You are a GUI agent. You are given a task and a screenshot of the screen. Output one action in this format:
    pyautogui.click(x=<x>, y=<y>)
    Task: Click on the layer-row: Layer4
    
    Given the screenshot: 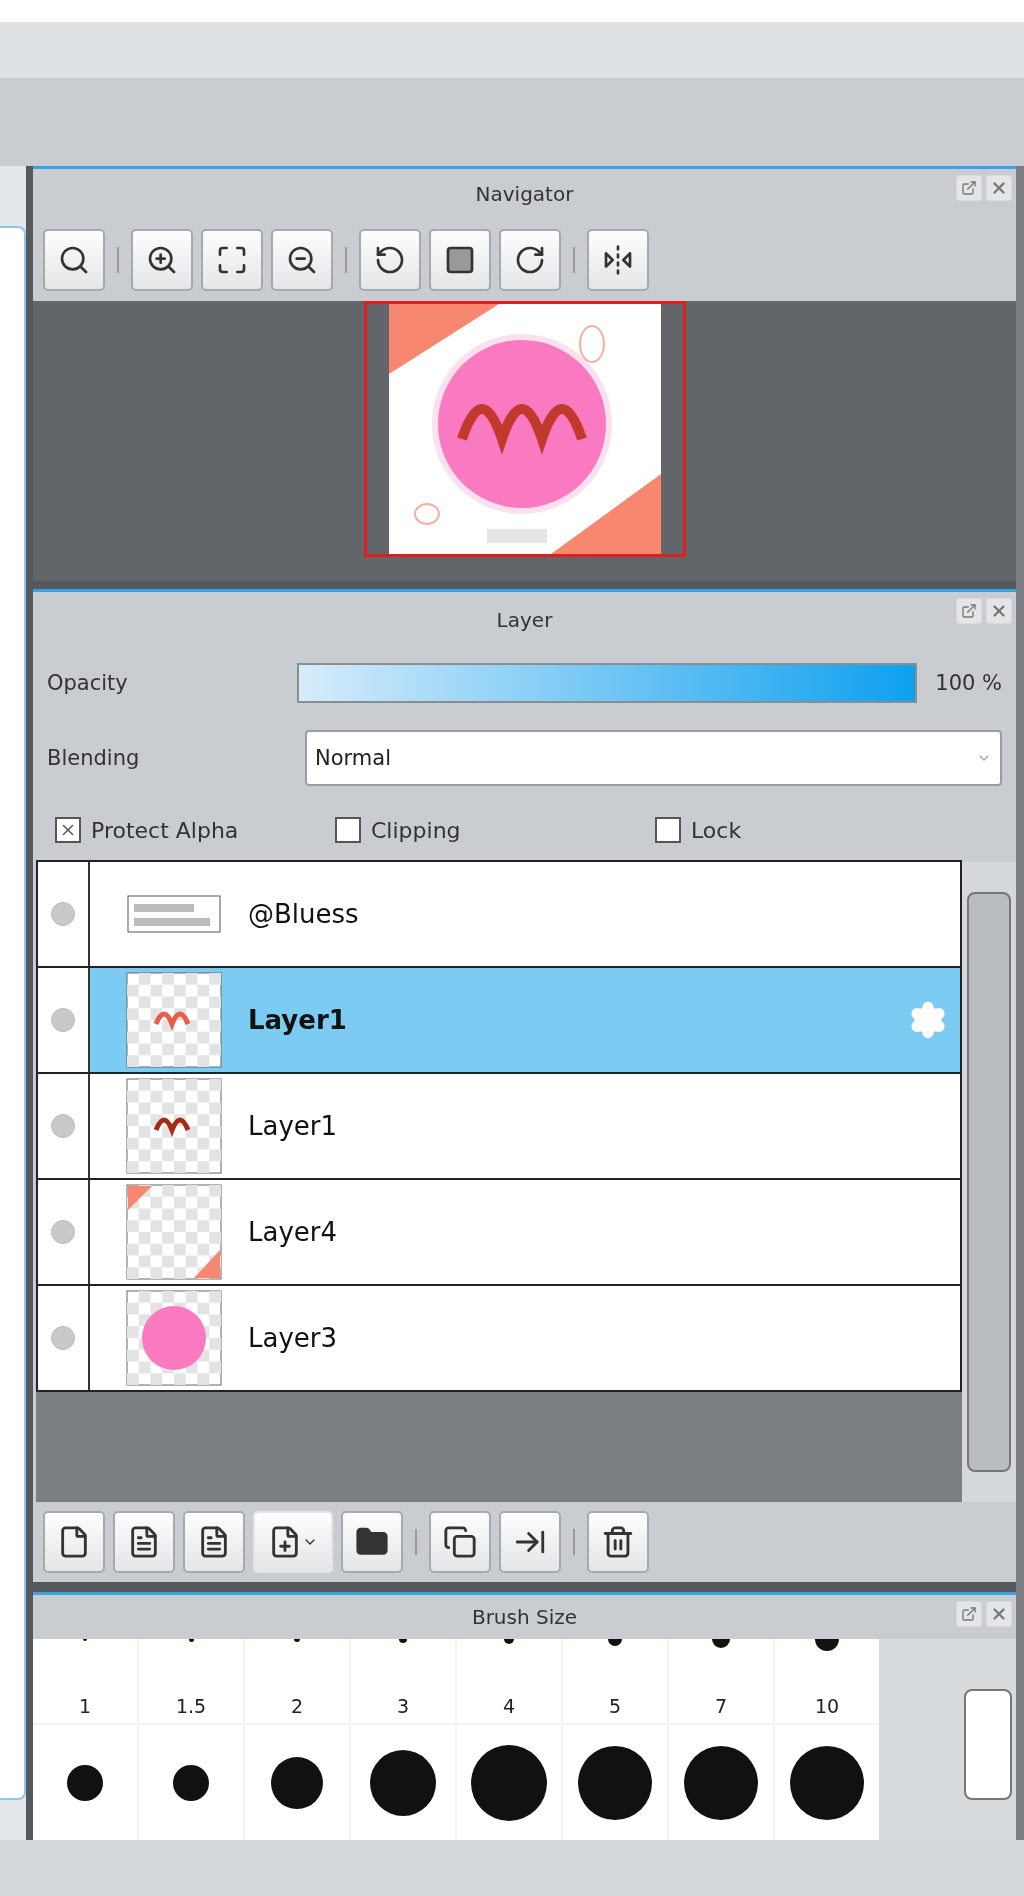 What is the action you would take?
    pyautogui.click(x=499, y=1232)
    